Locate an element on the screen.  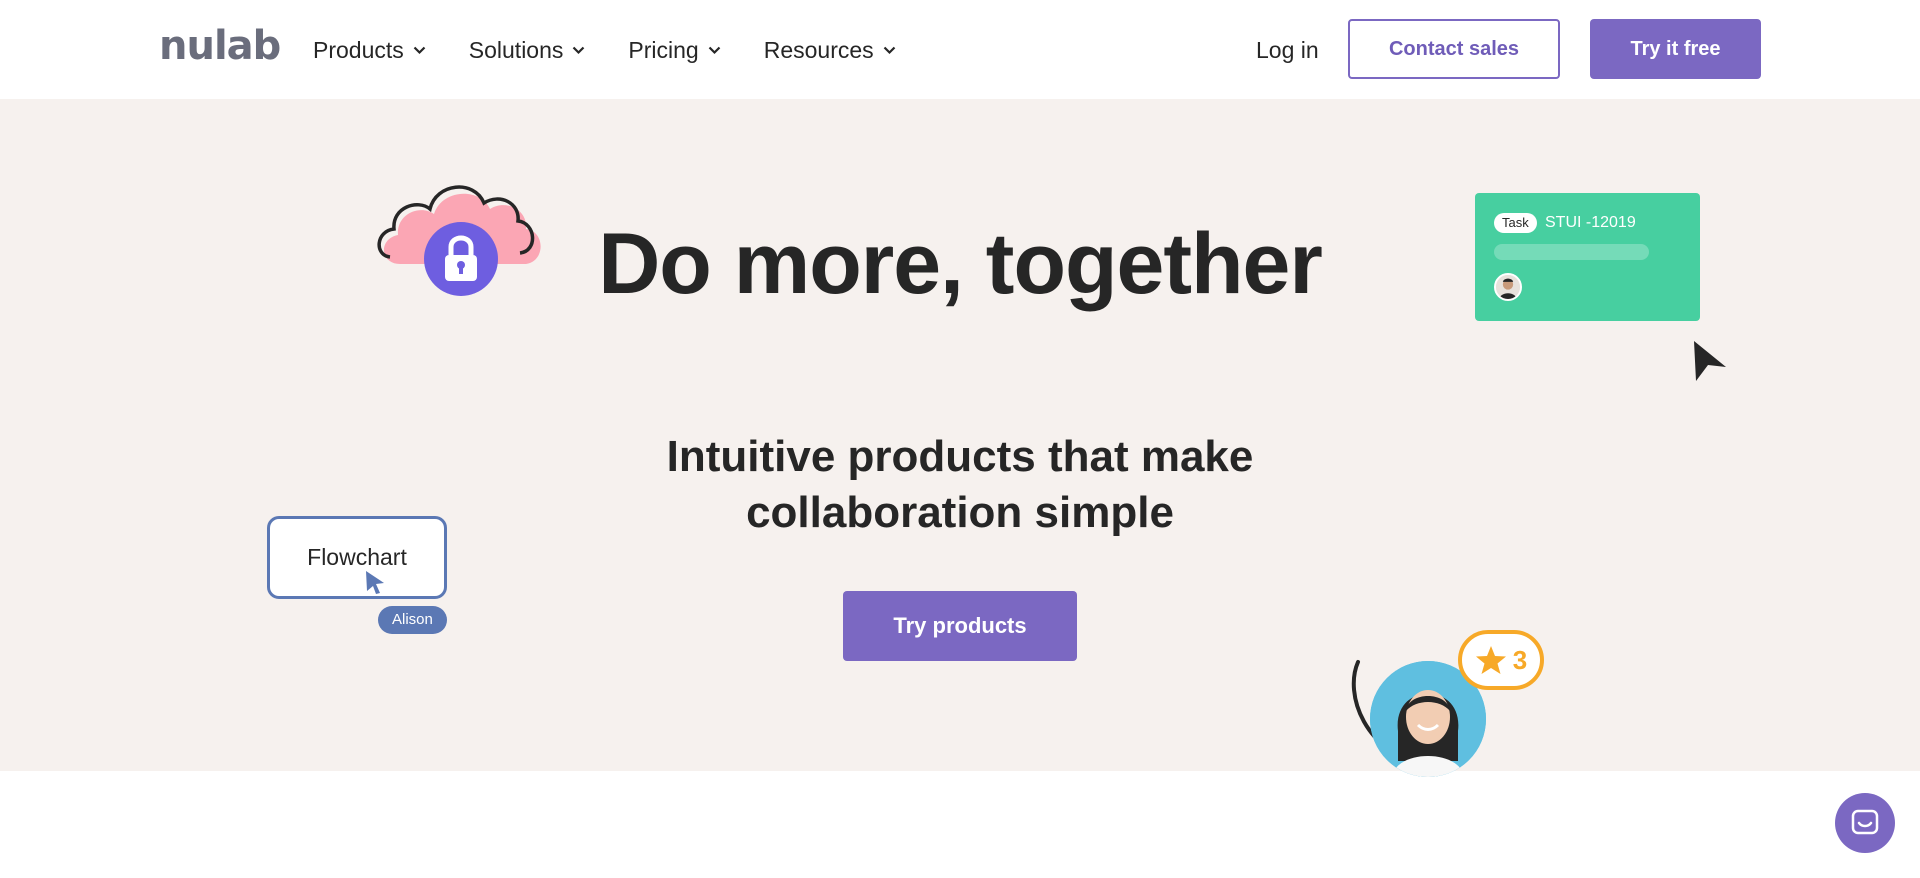
nav-pricing: Pricing is located at coordinates (674, 50).